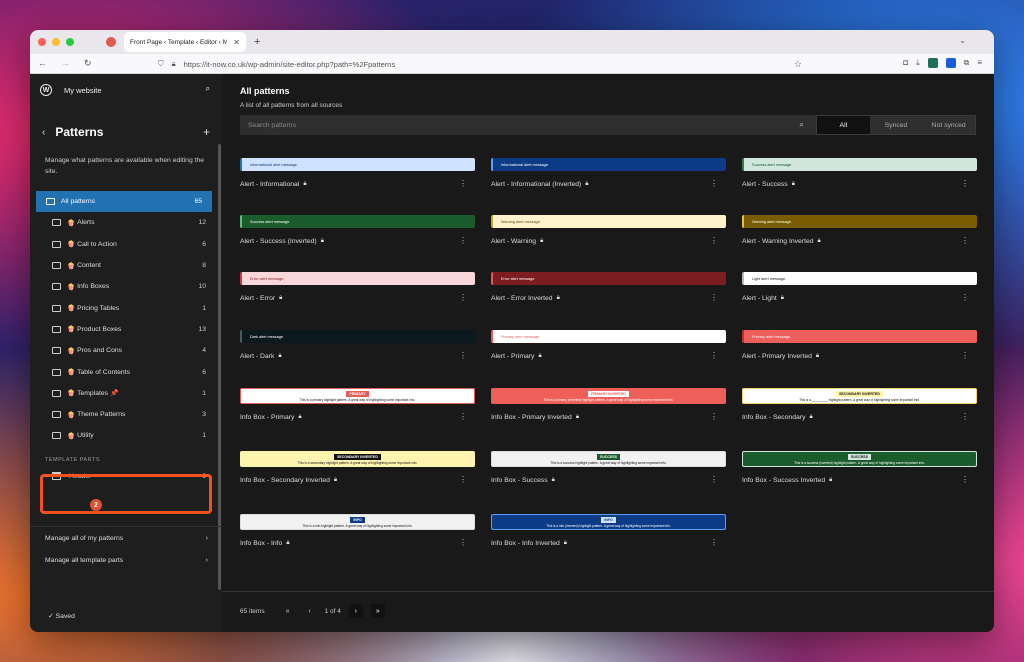 The image size is (1024, 662). Describe the element at coordinates (357, 336) in the screenshot. I see `pattern-preview: Dark alert message.` at that location.